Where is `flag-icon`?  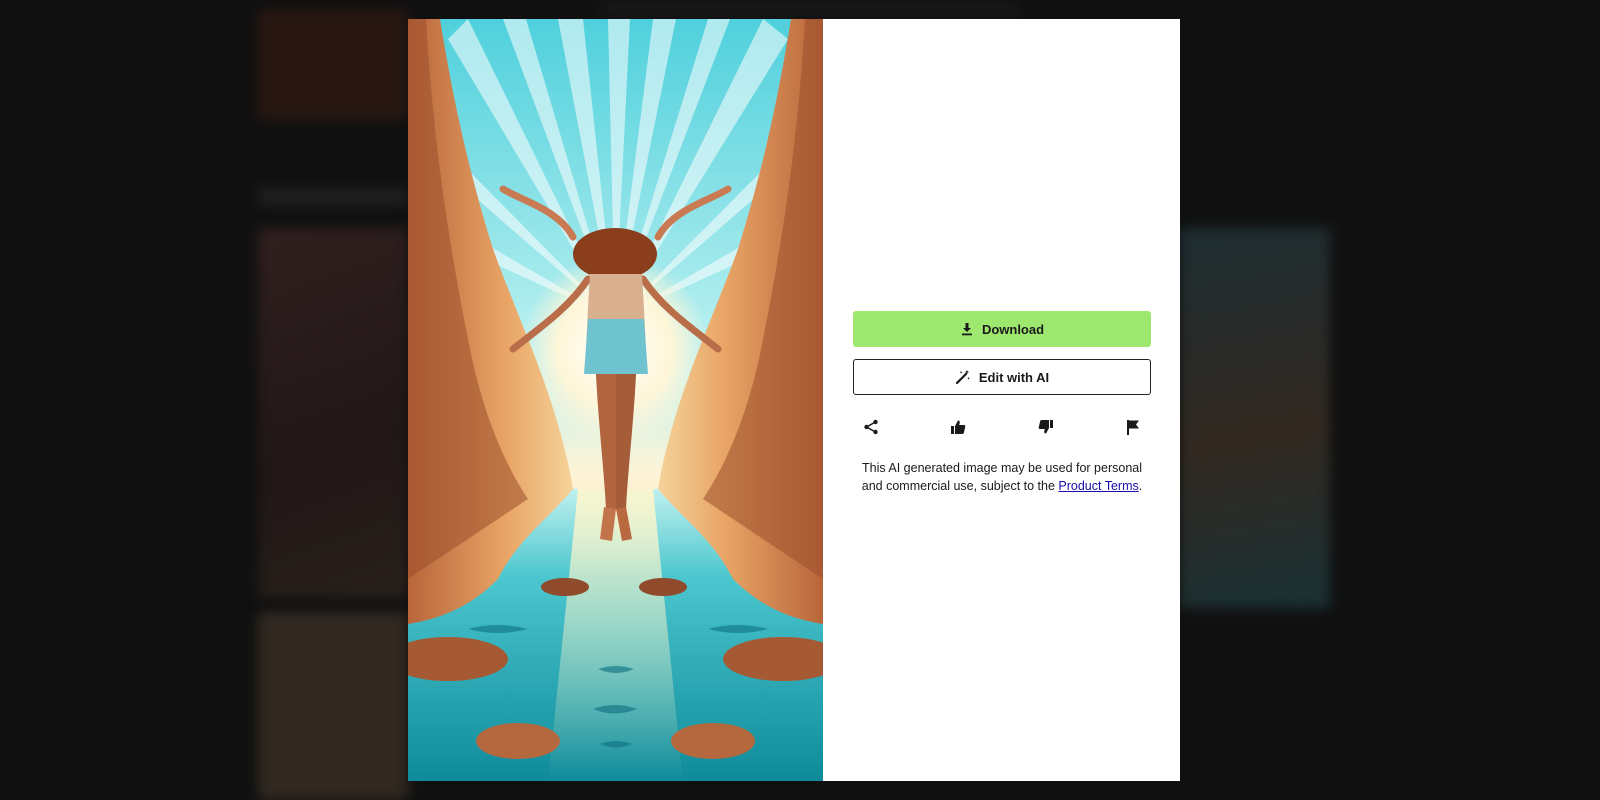 flag-icon is located at coordinates (1133, 427).